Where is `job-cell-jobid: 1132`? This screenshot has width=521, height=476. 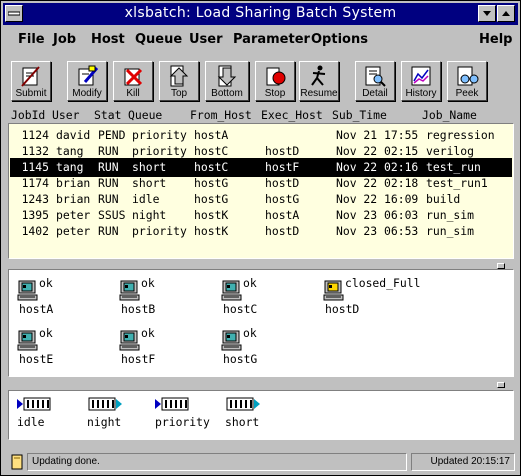
job-cell-jobid: 1132 is located at coordinates (35, 151).